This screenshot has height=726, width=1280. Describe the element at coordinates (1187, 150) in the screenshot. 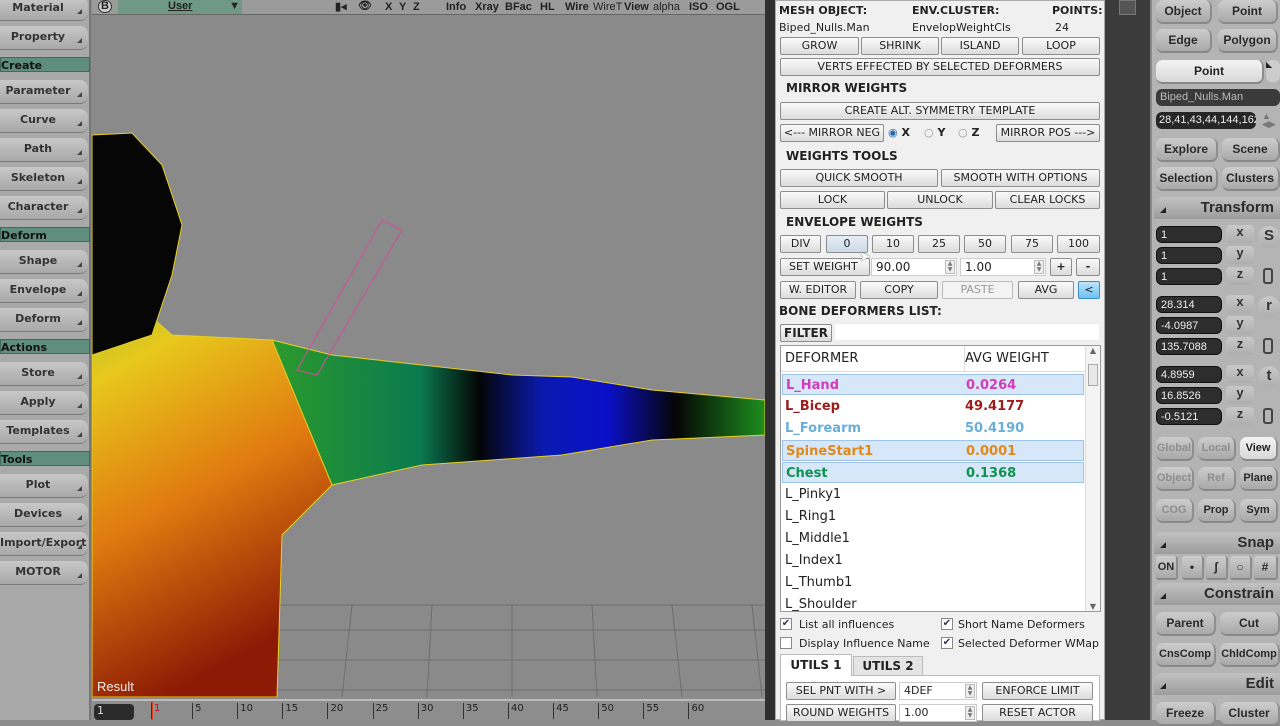

I see `explore-button: Explore` at that location.